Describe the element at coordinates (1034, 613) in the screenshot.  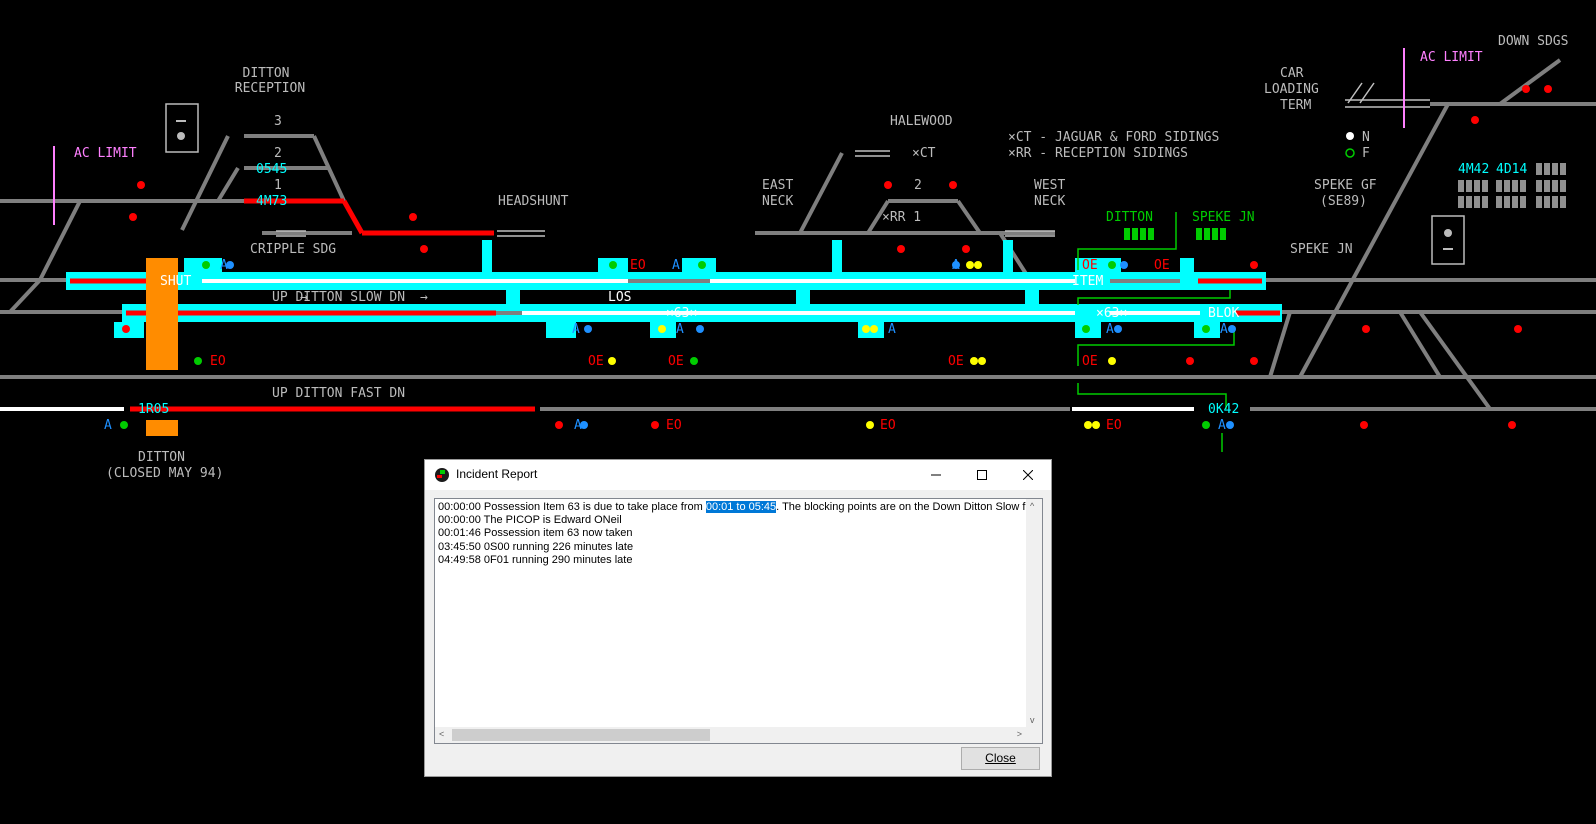
I see `vertical-scrollbar: ^ v` at that location.